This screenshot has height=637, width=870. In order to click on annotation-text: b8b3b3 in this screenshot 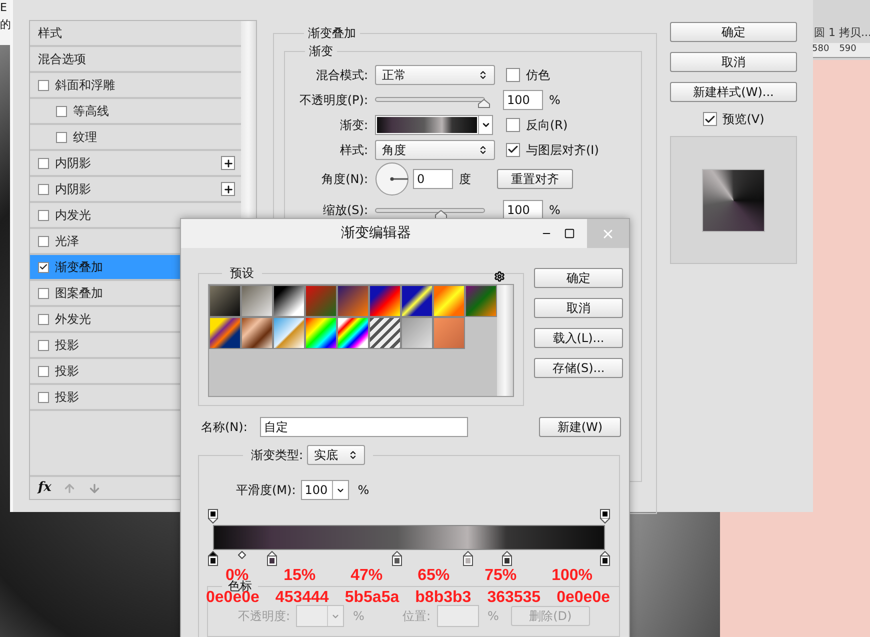, I will do `click(443, 598)`.